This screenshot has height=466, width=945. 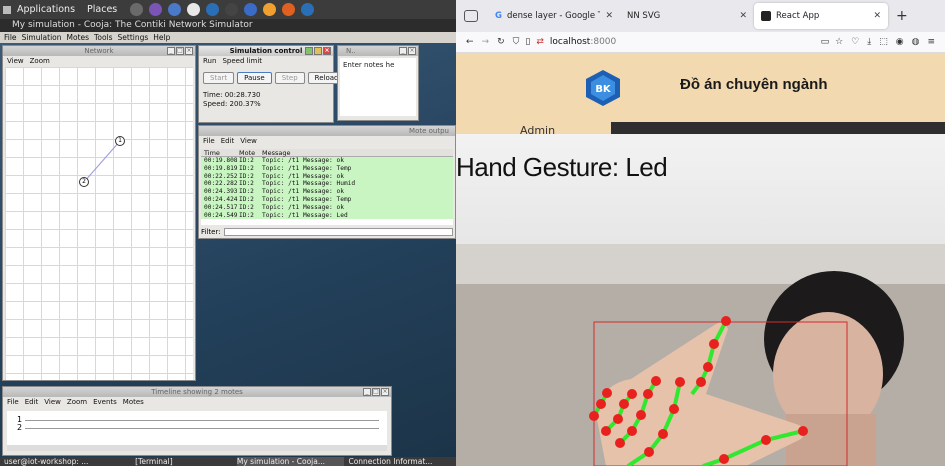 I want to click on tab-react-app: React App ✕, so click(x=821, y=16).